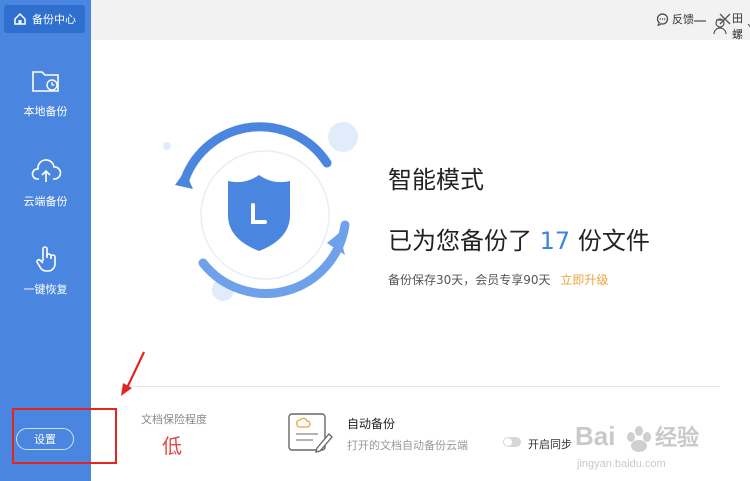 This screenshot has height=481, width=750. Describe the element at coordinates (45, 193) in the screenshot. I see `sidebar-item-cloud-backup: 云端备份` at that location.